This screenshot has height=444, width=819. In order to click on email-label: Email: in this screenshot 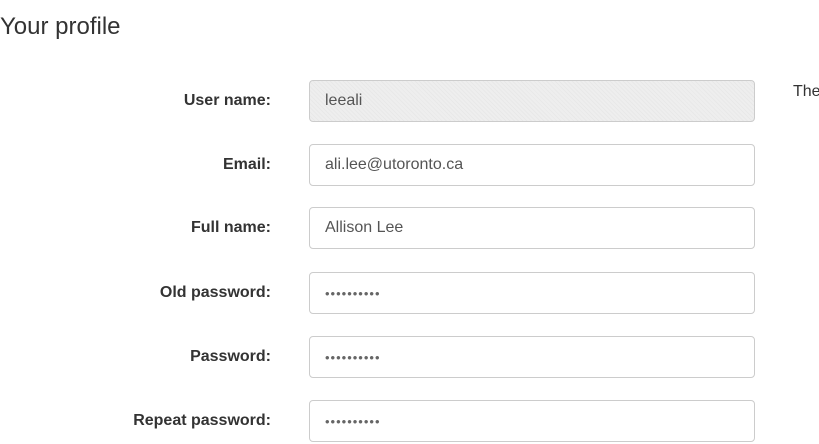, I will do `click(246, 164)`.